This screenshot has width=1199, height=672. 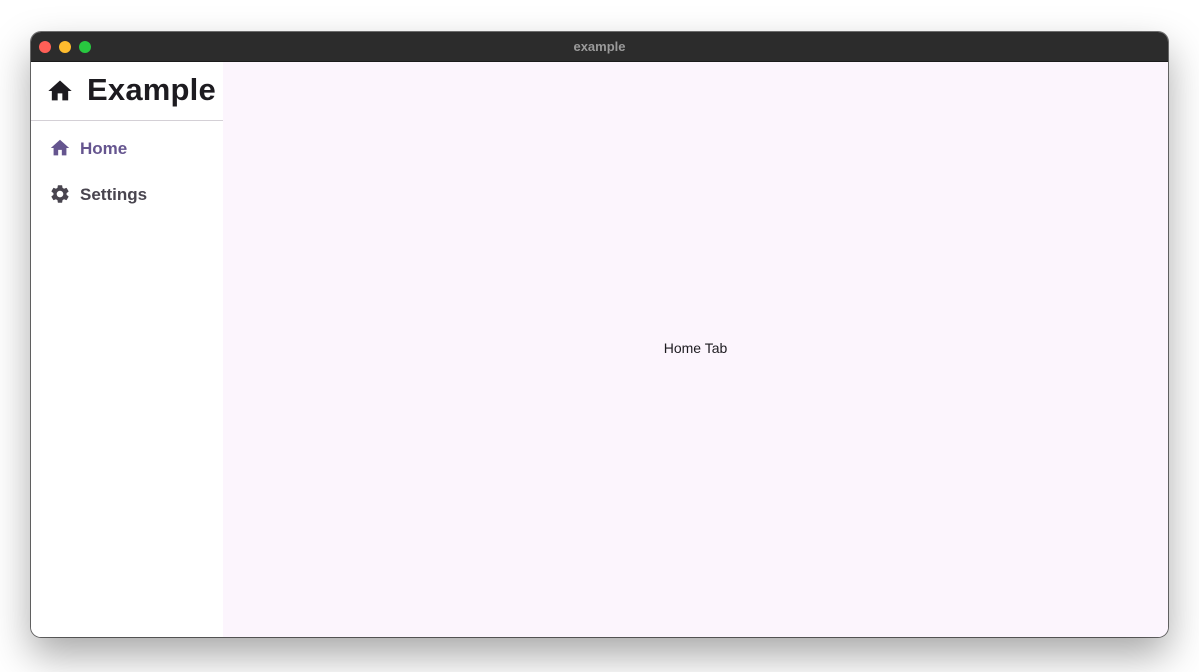 I want to click on sidebar-item-label: Settings, so click(x=114, y=194).